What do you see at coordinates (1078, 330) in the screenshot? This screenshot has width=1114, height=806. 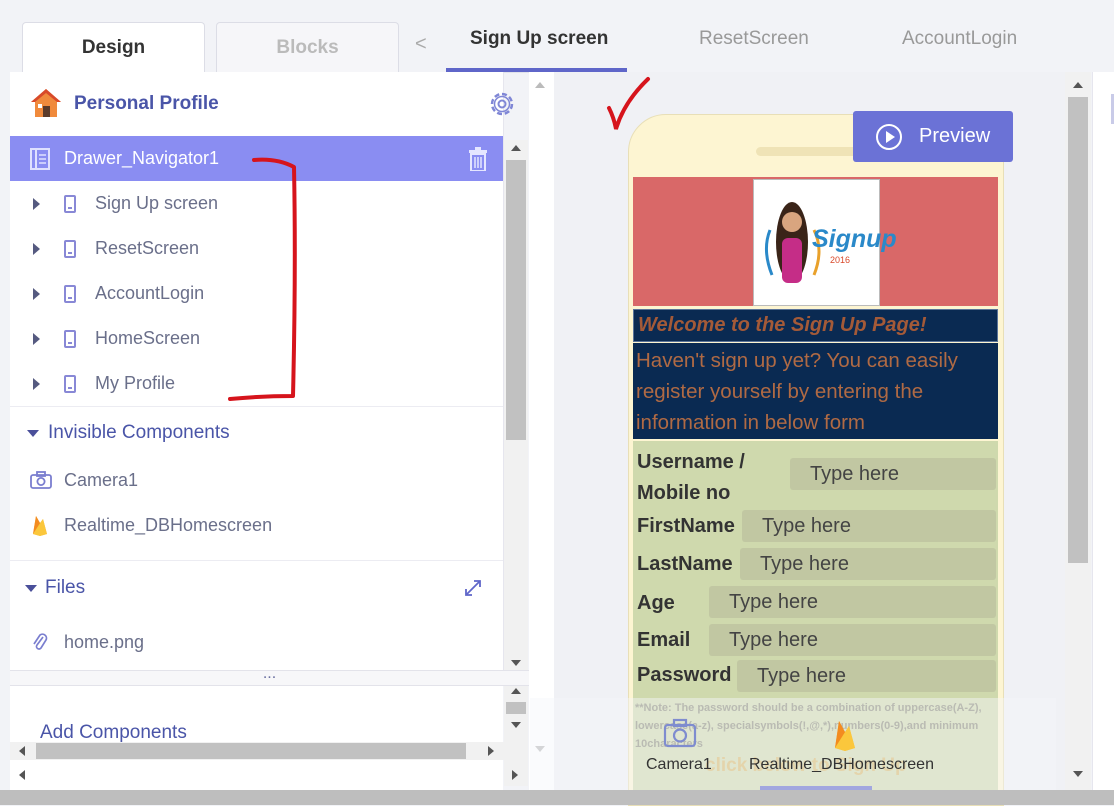 I see `viewer-scrollbar-thumb` at bounding box center [1078, 330].